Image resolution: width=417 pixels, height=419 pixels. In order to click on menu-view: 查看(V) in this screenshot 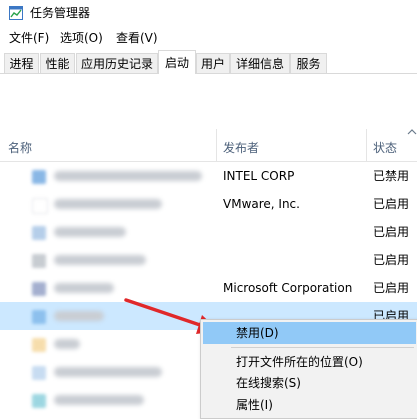, I will do `click(137, 38)`.